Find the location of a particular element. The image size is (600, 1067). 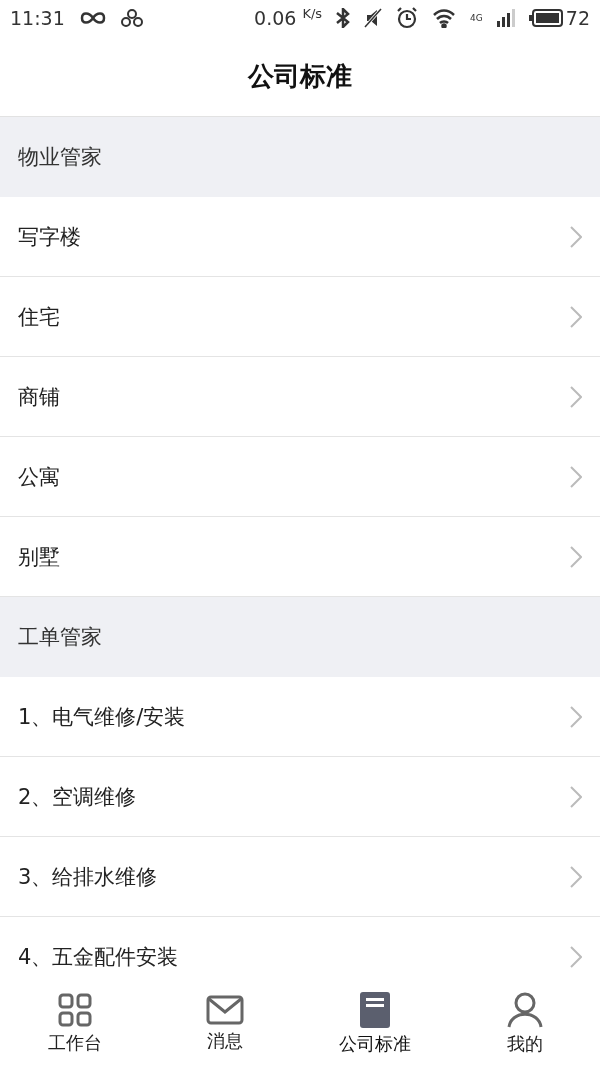

section-title: 物业管家 is located at coordinates (60, 157).